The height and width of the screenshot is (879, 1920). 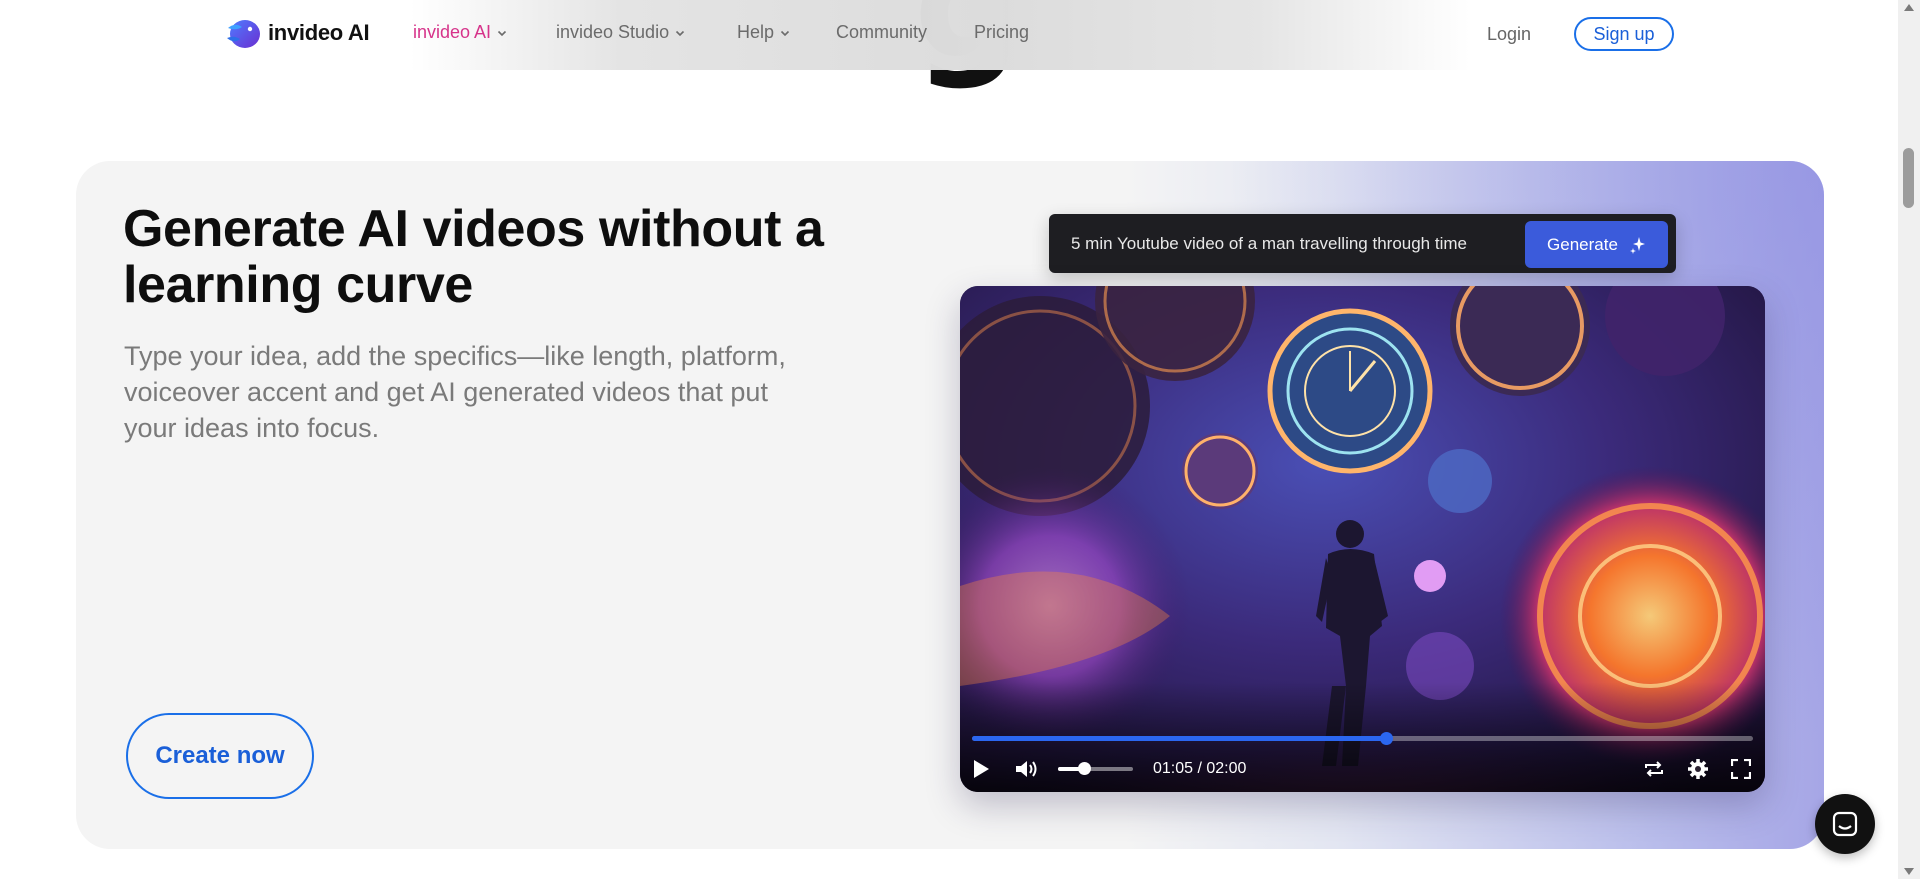 I want to click on progress-fill, so click(x=1179, y=738).